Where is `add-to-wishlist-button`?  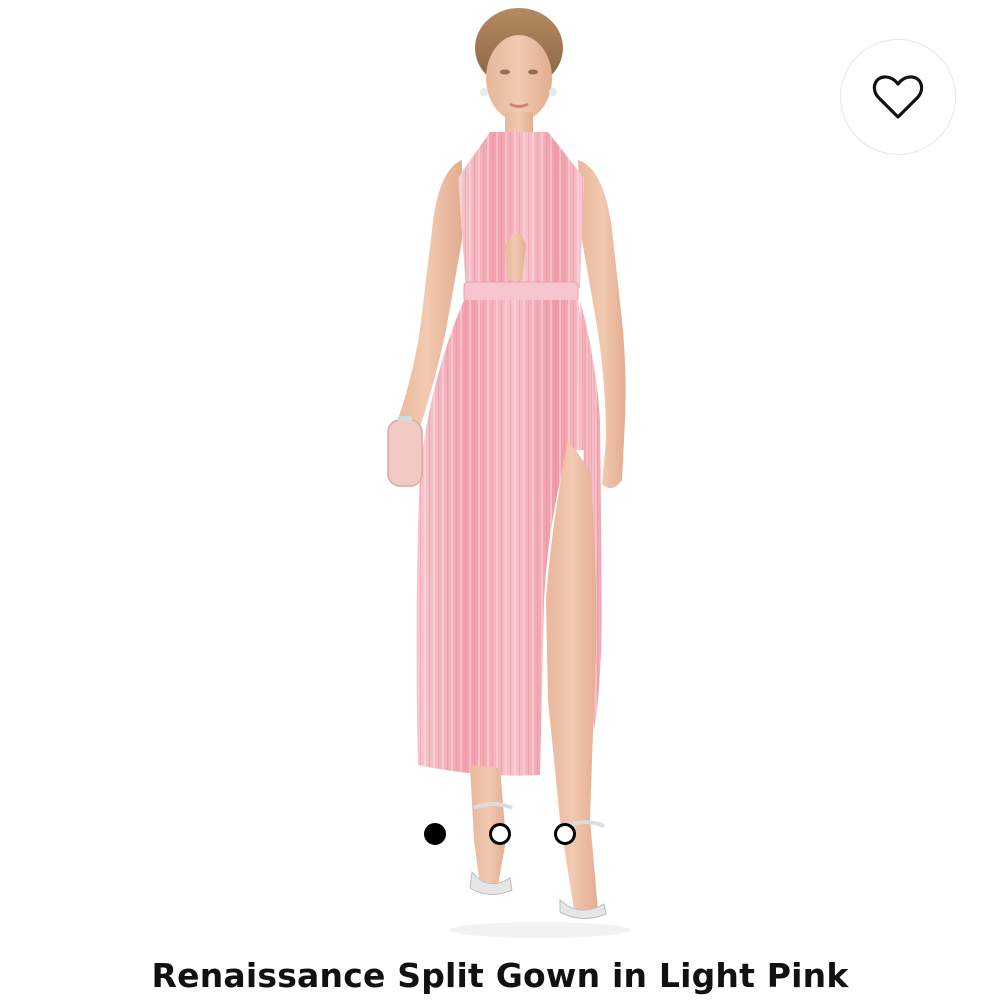 add-to-wishlist-button is located at coordinates (898, 97).